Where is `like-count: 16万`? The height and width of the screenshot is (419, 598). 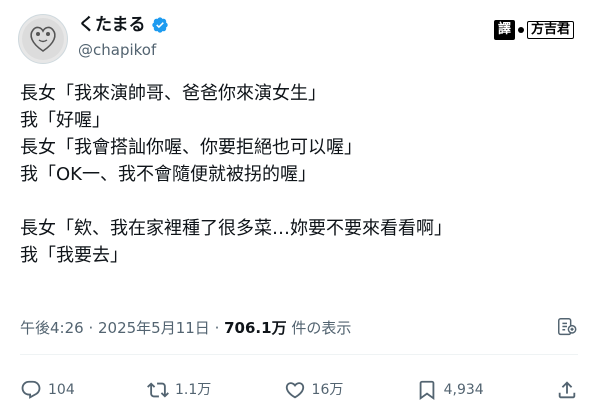 like-count: 16万 is located at coordinates (327, 390).